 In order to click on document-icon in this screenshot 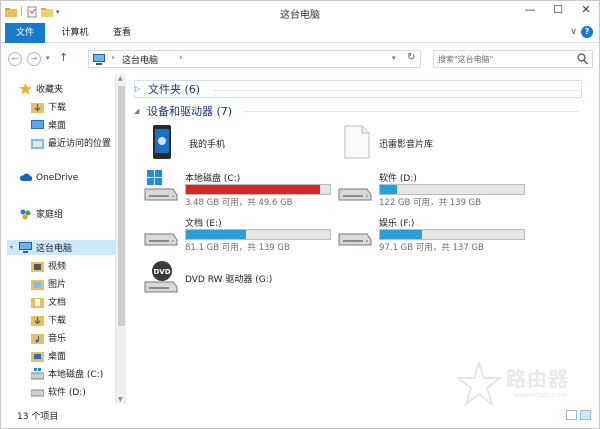, I will do `click(359, 142)`.